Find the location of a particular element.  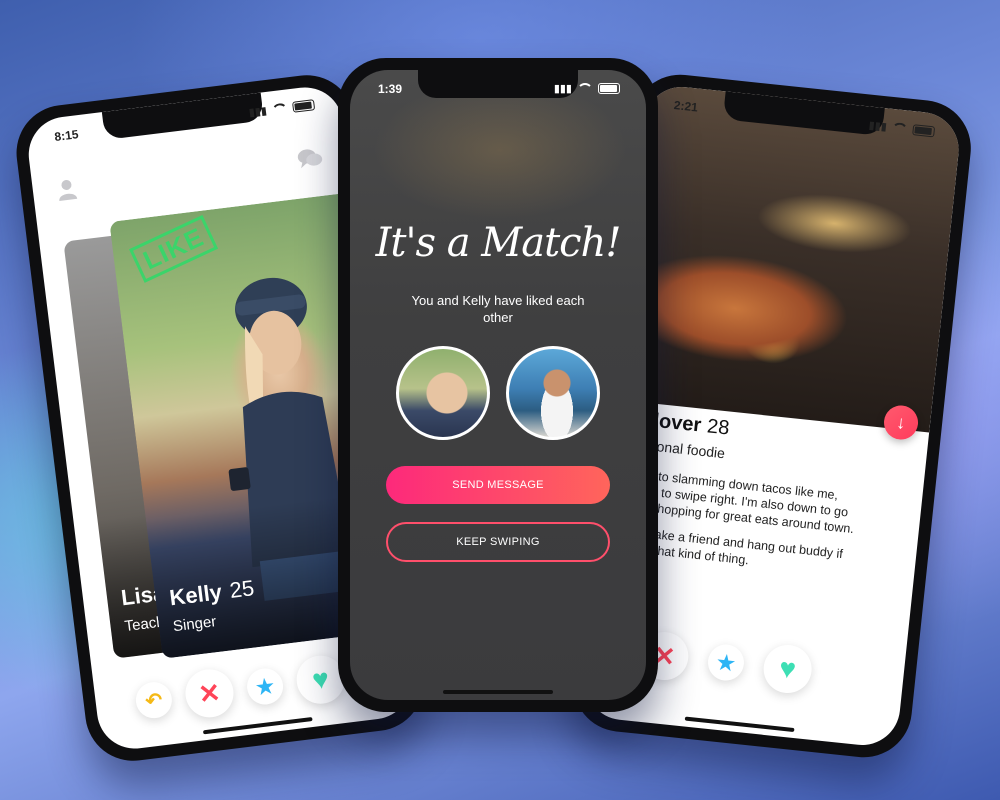

undo-icon: ↶ is located at coordinates (154, 700).